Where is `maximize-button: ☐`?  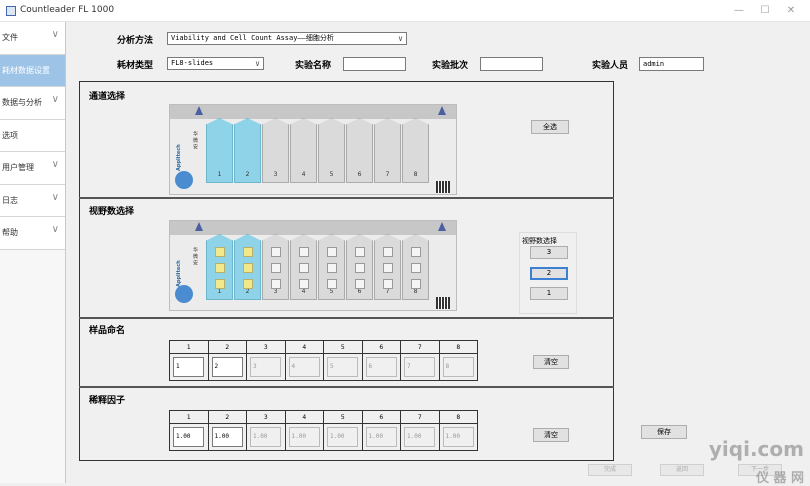
maximize-button: ☐ is located at coordinates (765, 11).